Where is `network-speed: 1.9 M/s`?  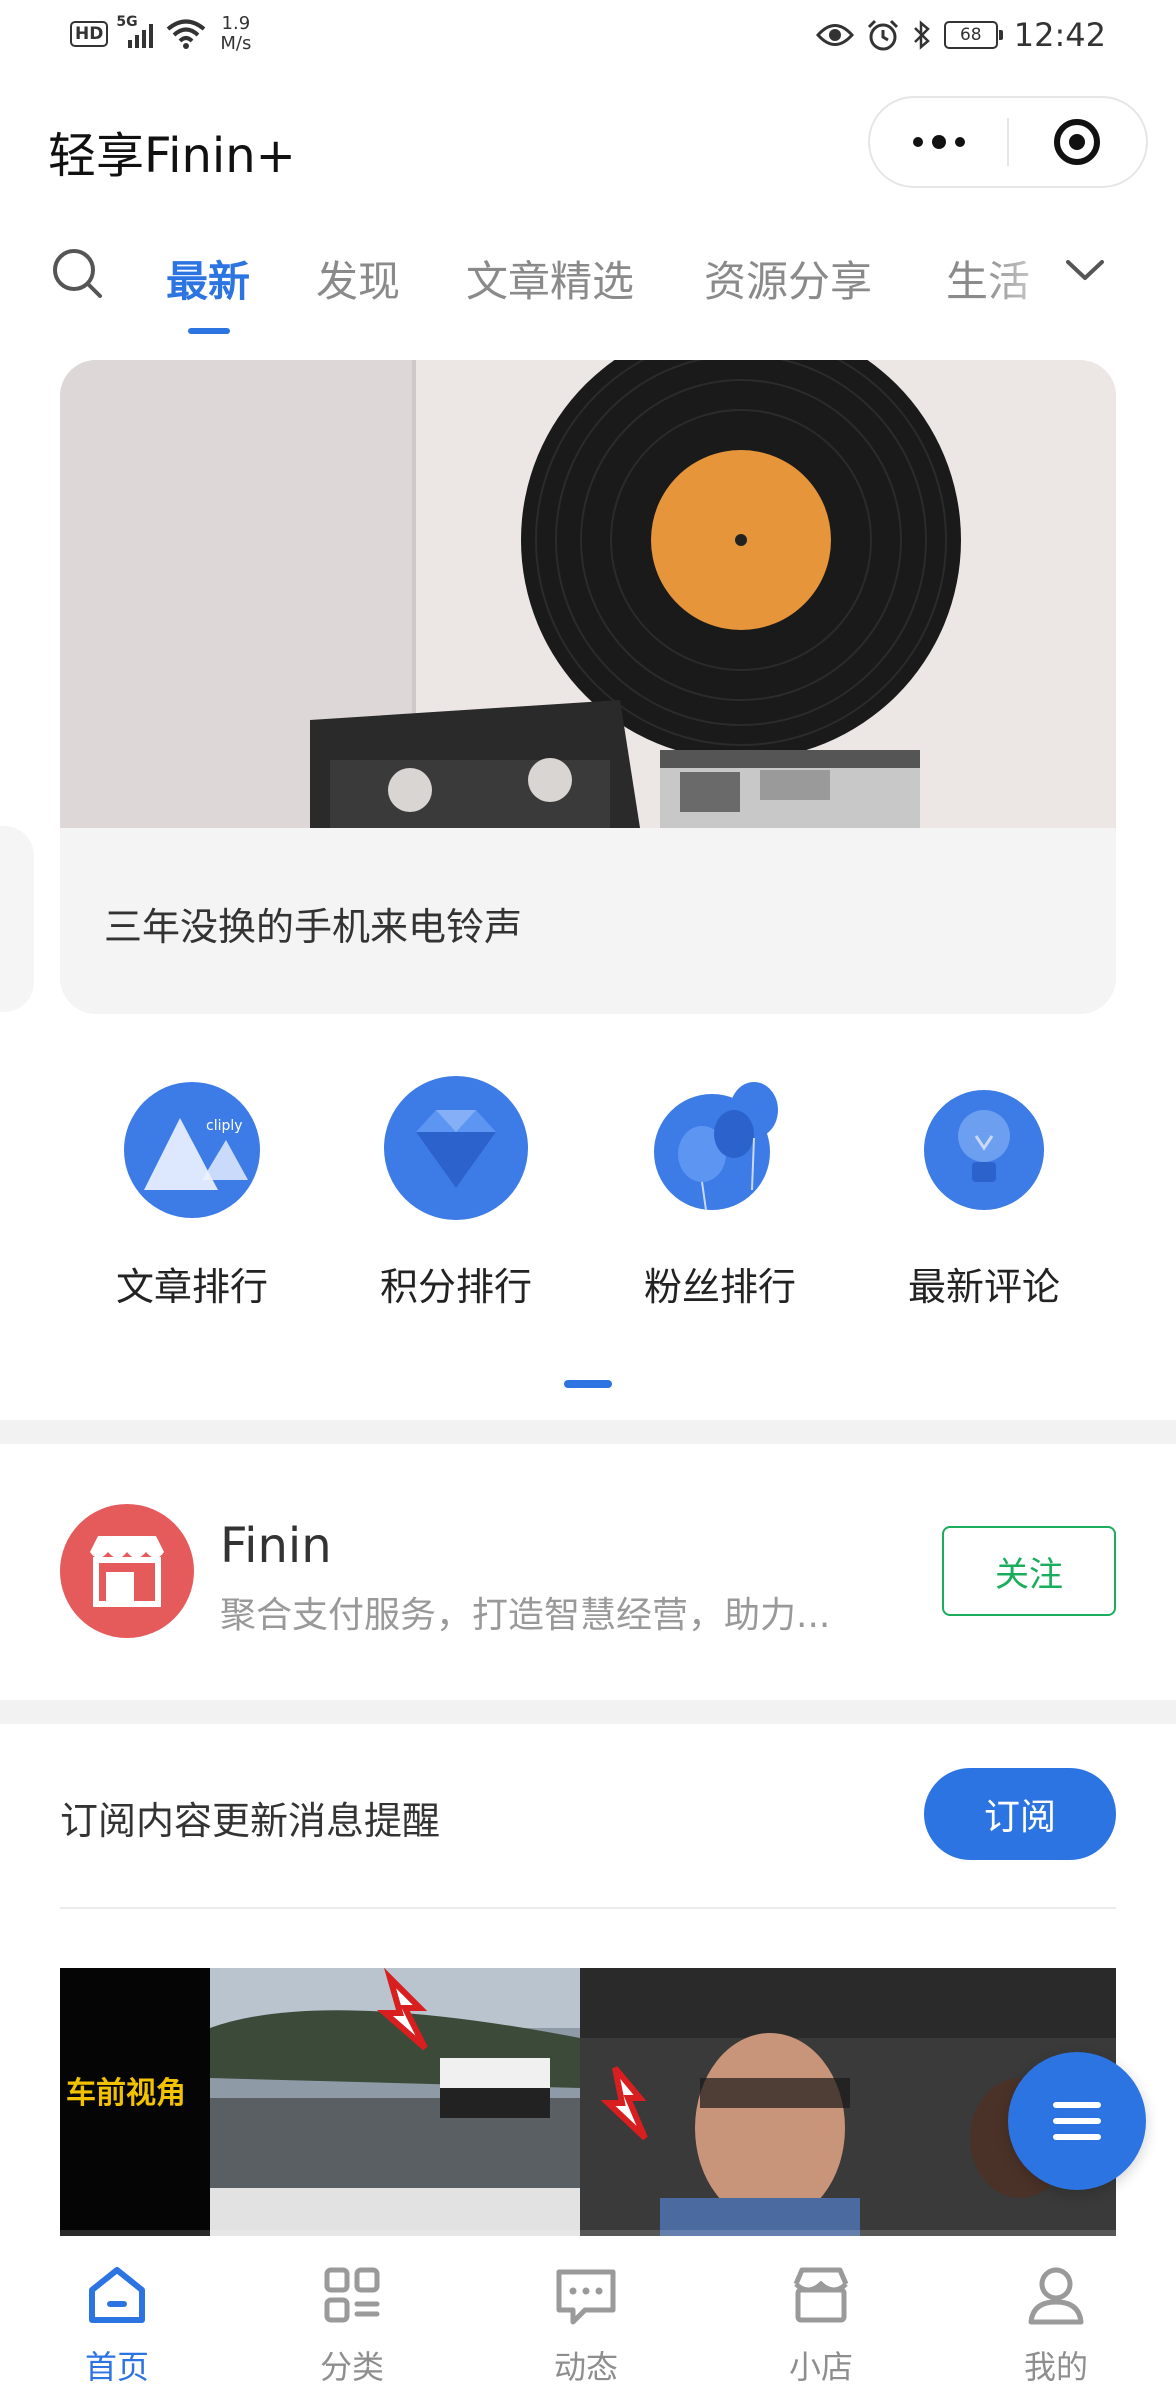
network-speed: 1.9 M/s is located at coordinates (235, 34).